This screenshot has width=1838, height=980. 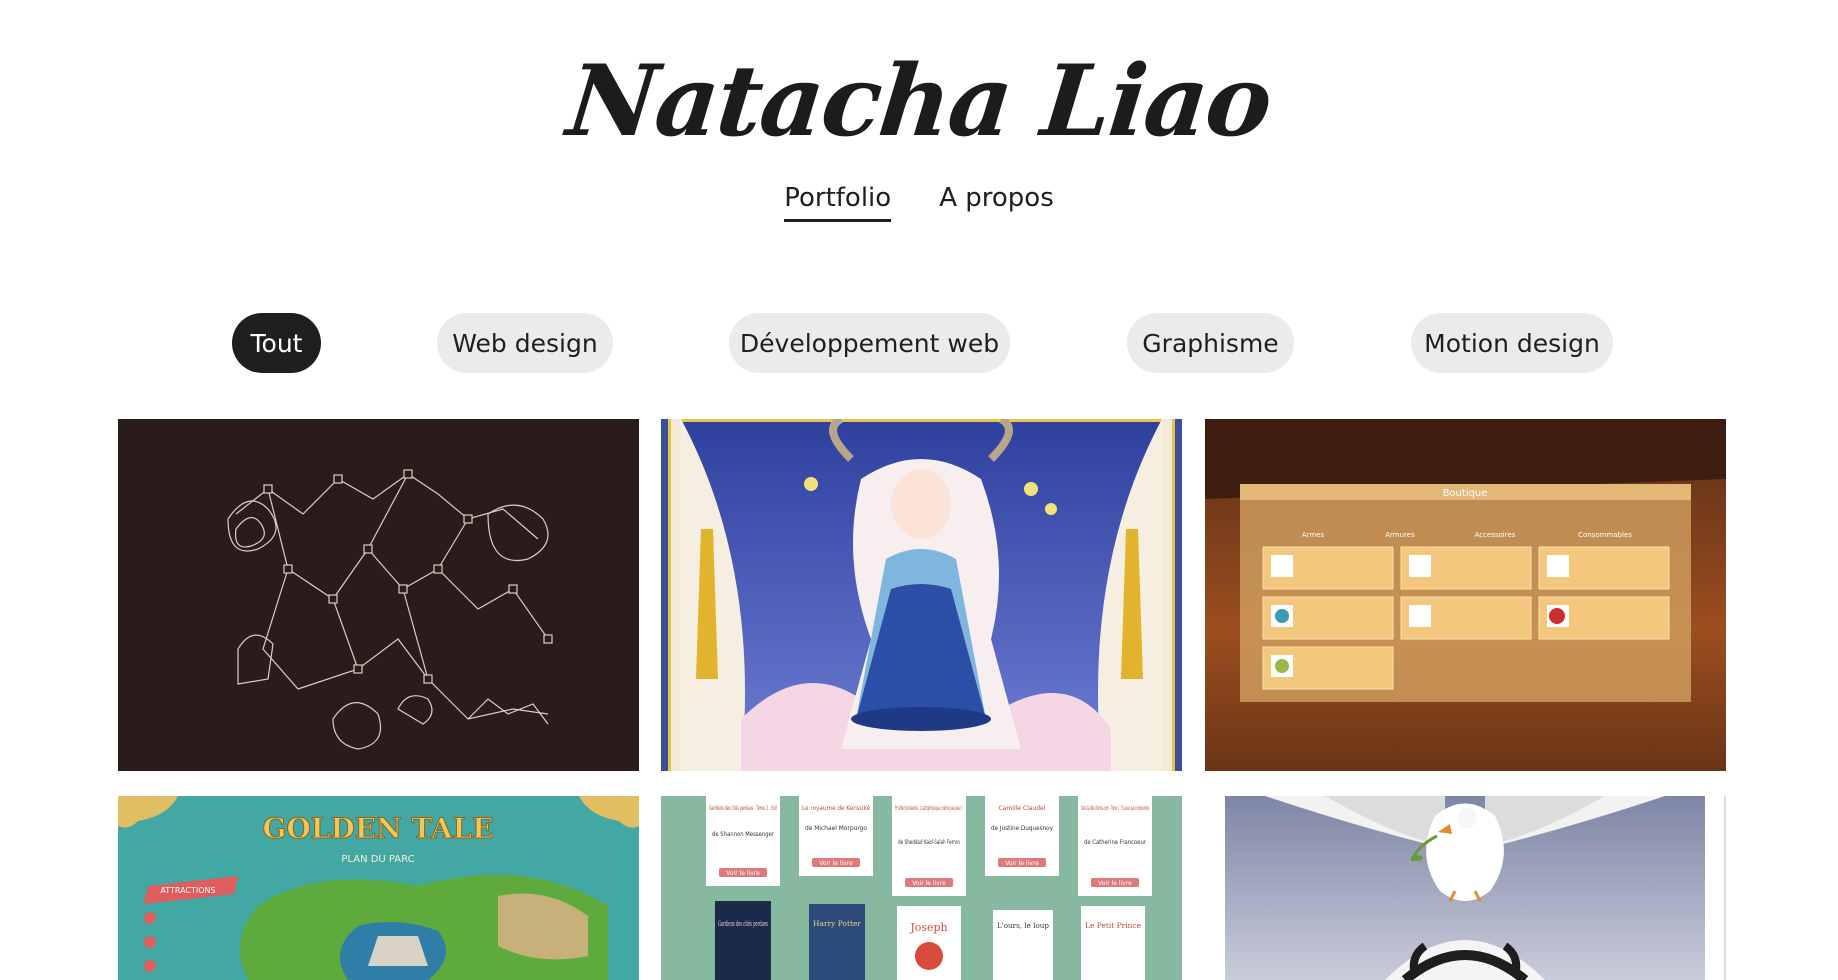 I want to click on book-card-4-button: Voir le livre, so click(x=1022, y=863).